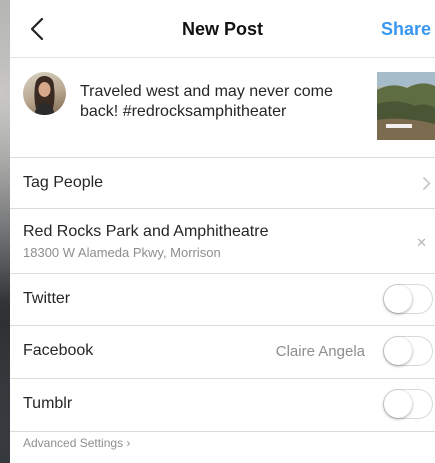 This screenshot has width=435, height=463. What do you see at coordinates (222, 405) in the screenshot?
I see `tumblr-row: Tumblr` at bounding box center [222, 405].